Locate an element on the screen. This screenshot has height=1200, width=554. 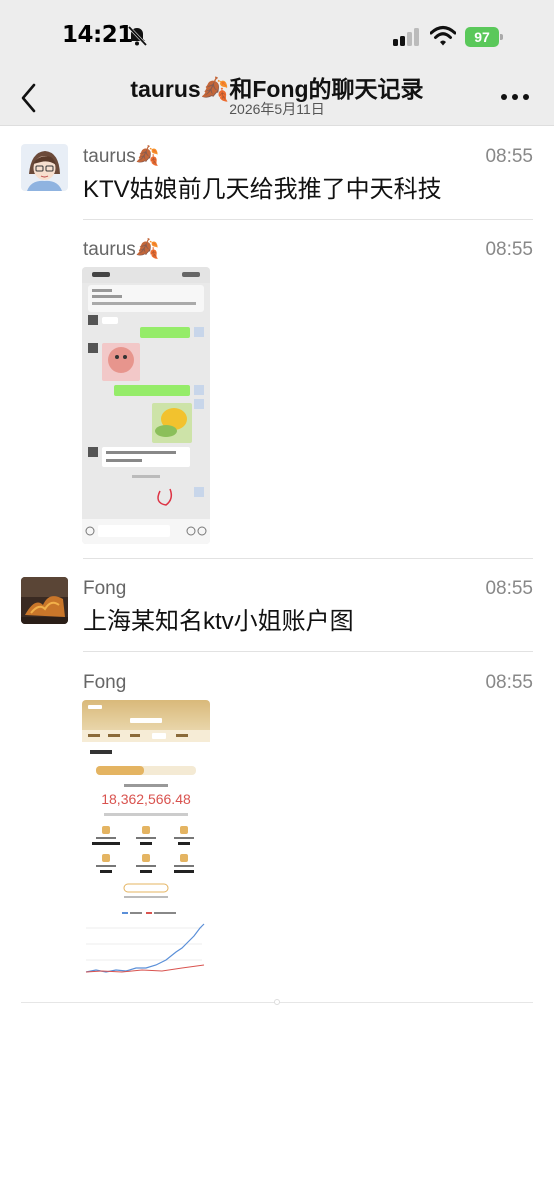
svg-text: 18,362,566.48 is located at coordinates (146, 799).